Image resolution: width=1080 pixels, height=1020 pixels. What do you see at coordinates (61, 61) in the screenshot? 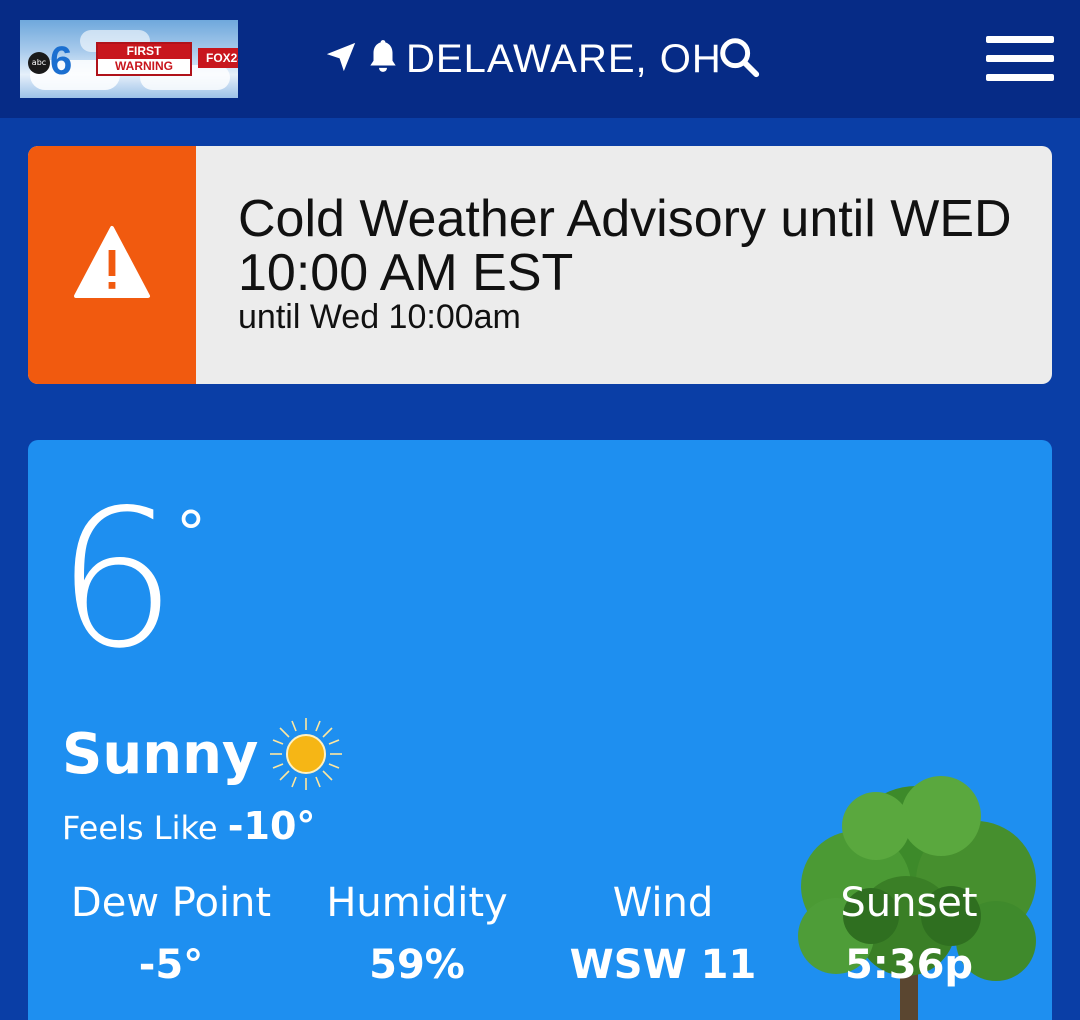
I see `channel-number: 6` at bounding box center [61, 61].